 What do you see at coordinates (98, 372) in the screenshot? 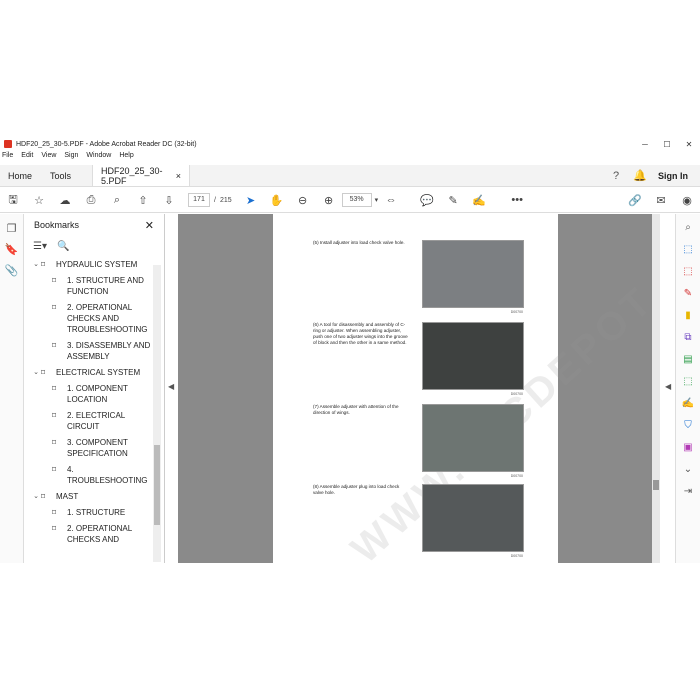
I see `bookmark-label: ELECTRICAL SYSTEM` at bounding box center [98, 372].